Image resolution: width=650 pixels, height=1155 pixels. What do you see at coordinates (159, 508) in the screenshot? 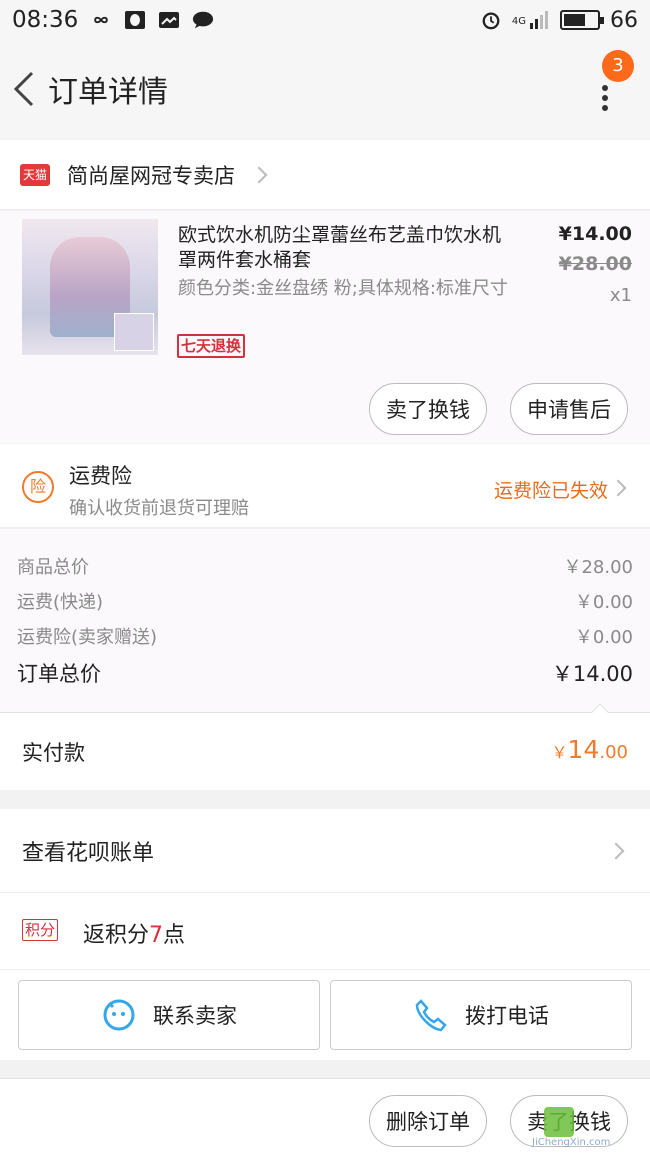
I see `insurance-subtitle: 确认收货前退货可理赔` at bounding box center [159, 508].